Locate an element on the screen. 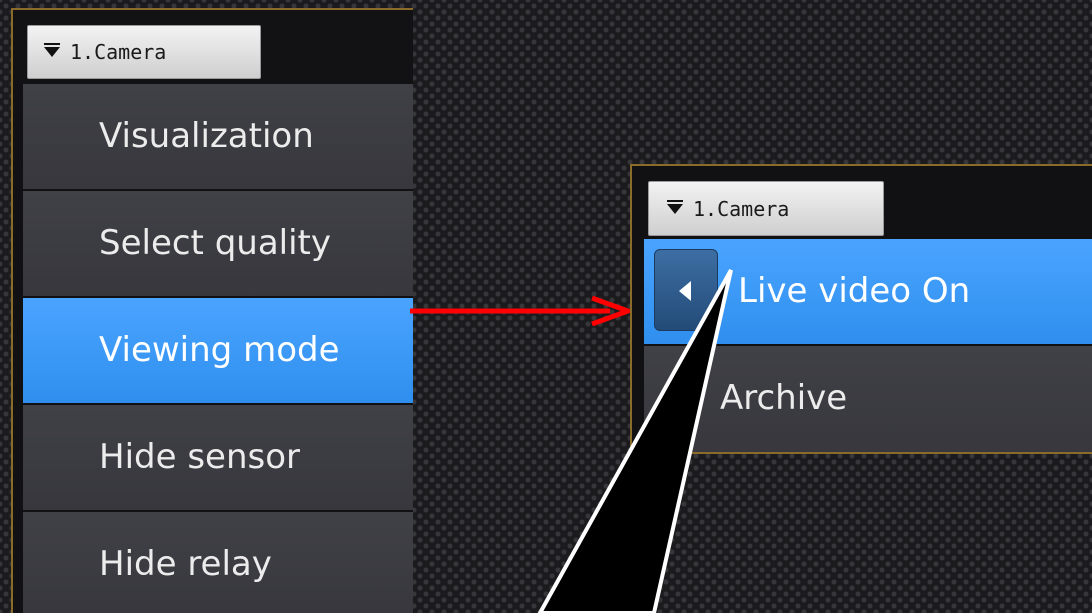  menu-item-select-quality: Select quality is located at coordinates (218, 243).